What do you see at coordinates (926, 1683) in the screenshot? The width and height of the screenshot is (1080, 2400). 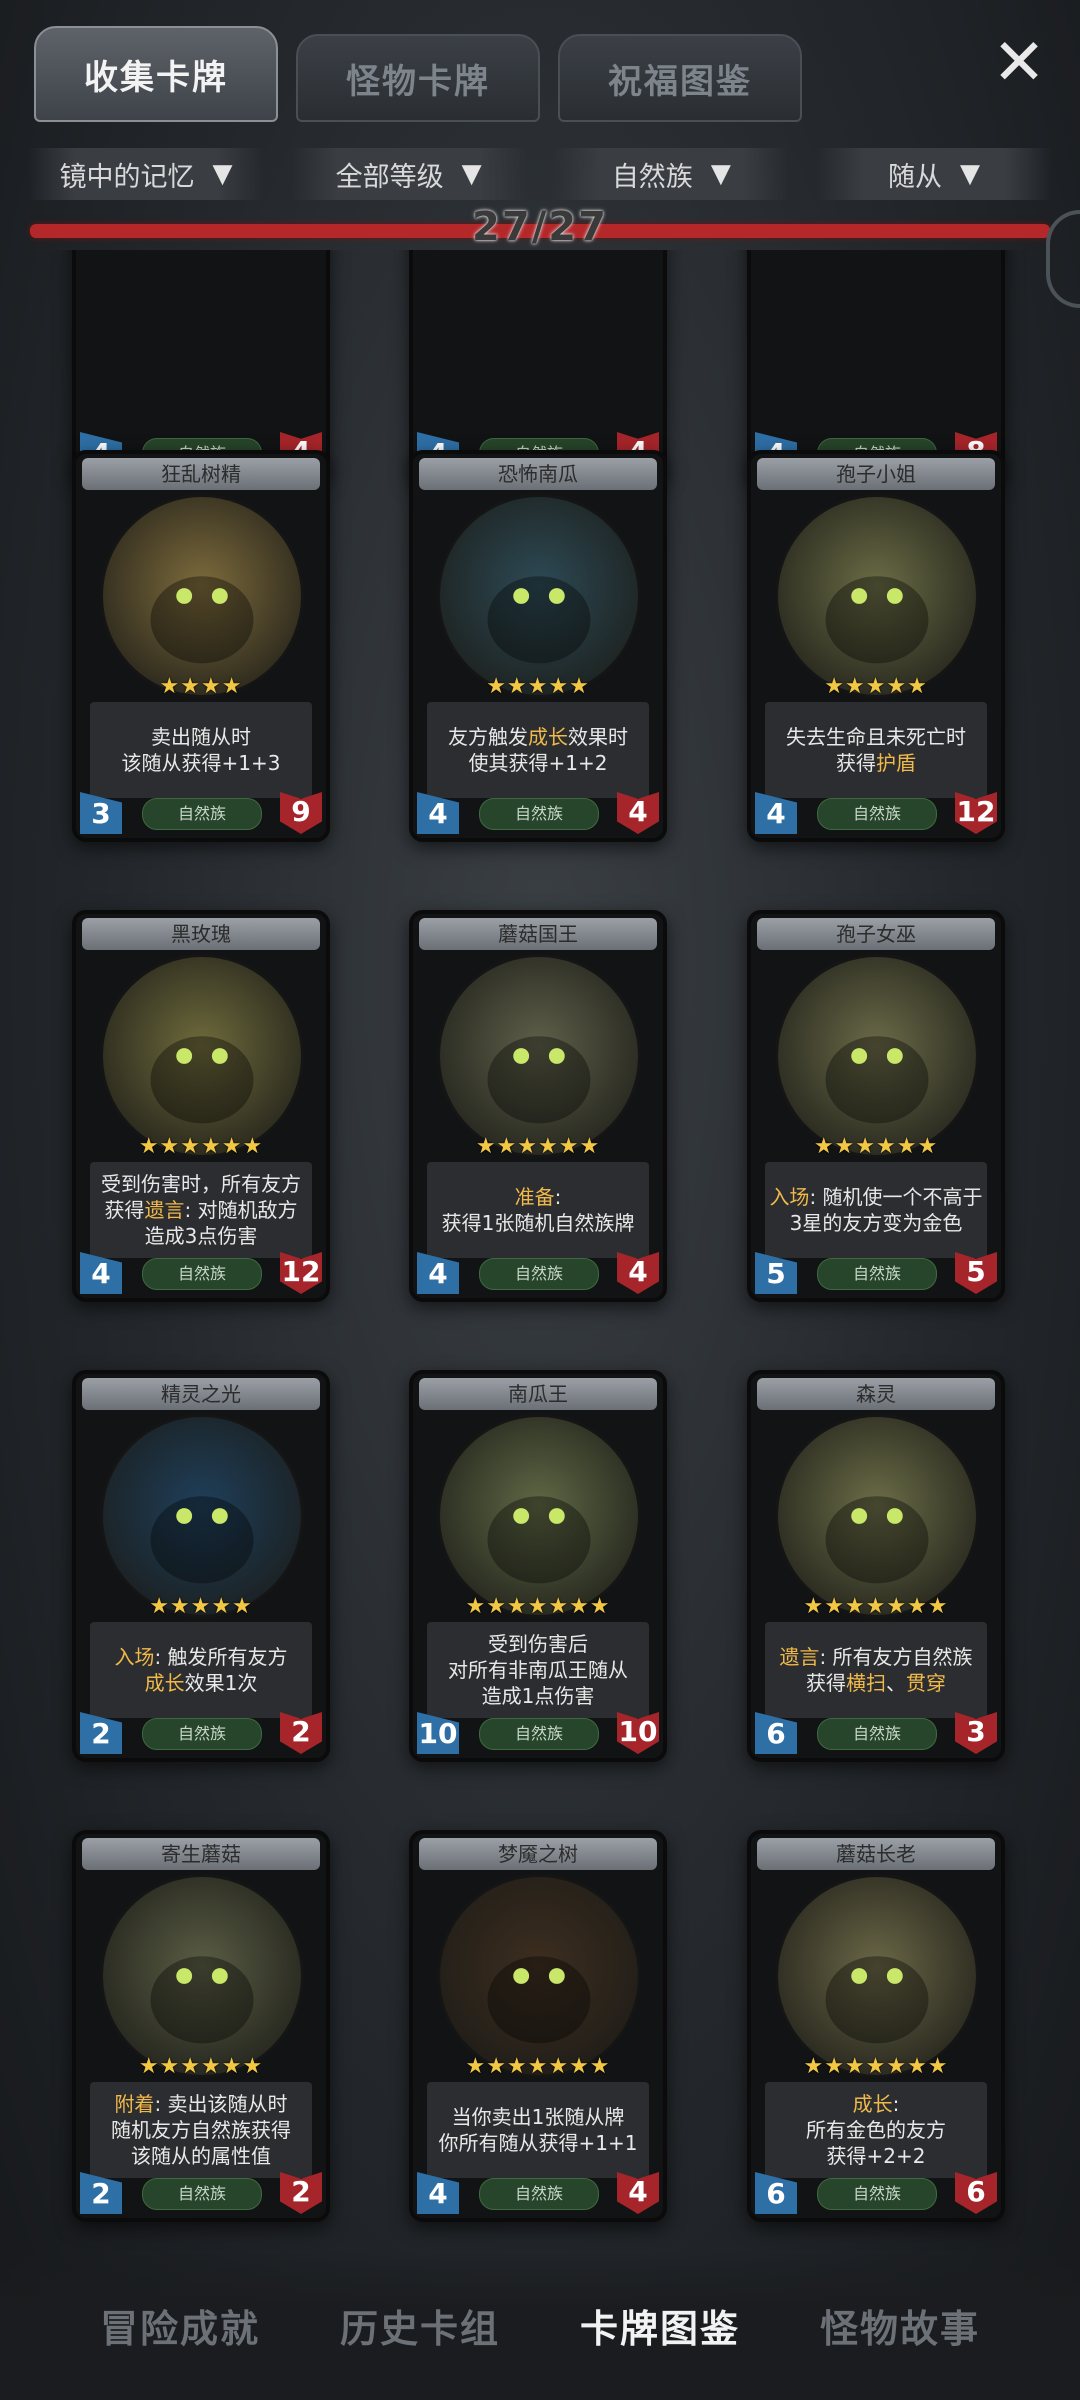 I see `keyword: 贯穿` at bounding box center [926, 1683].